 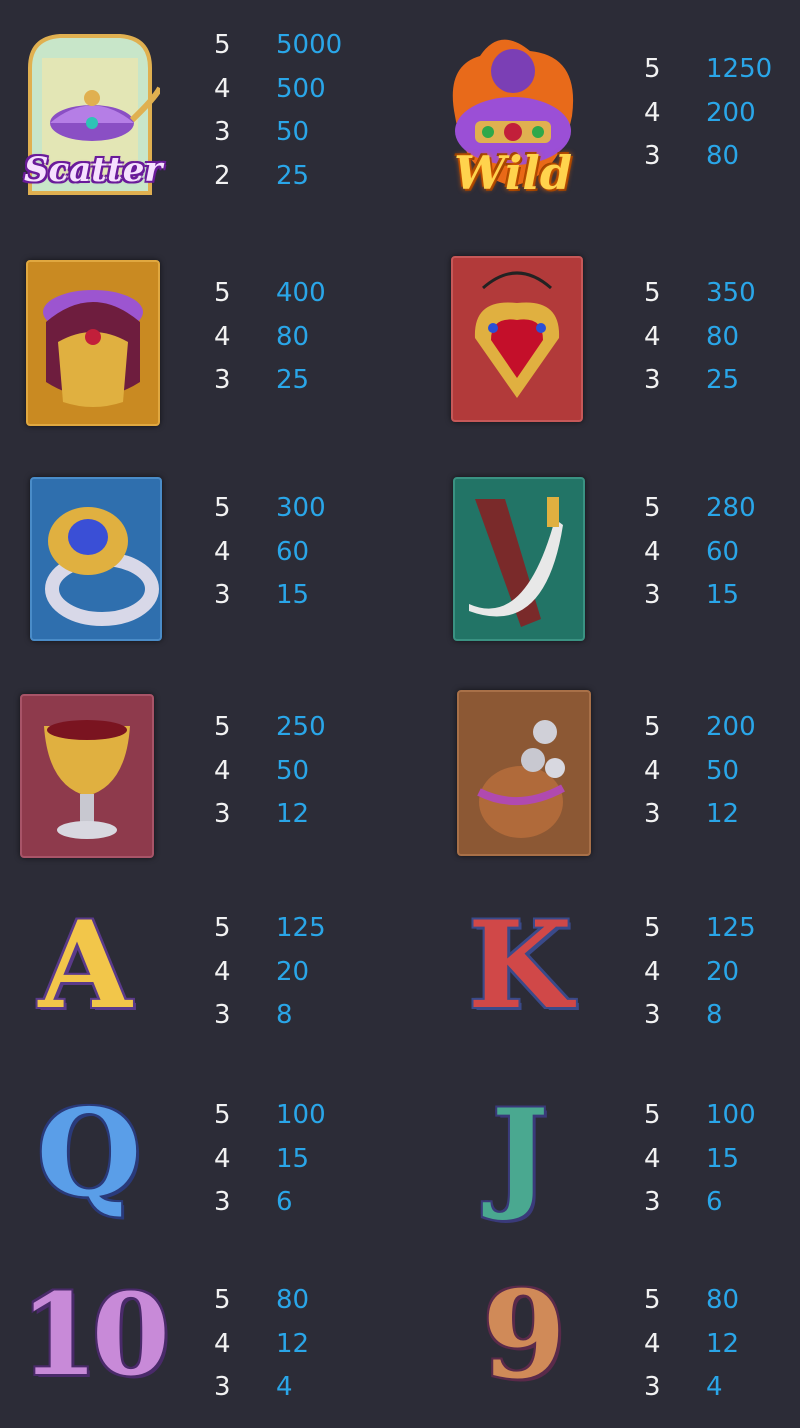 I want to click on number-9-symbol: 9, so click(x=524, y=1335).